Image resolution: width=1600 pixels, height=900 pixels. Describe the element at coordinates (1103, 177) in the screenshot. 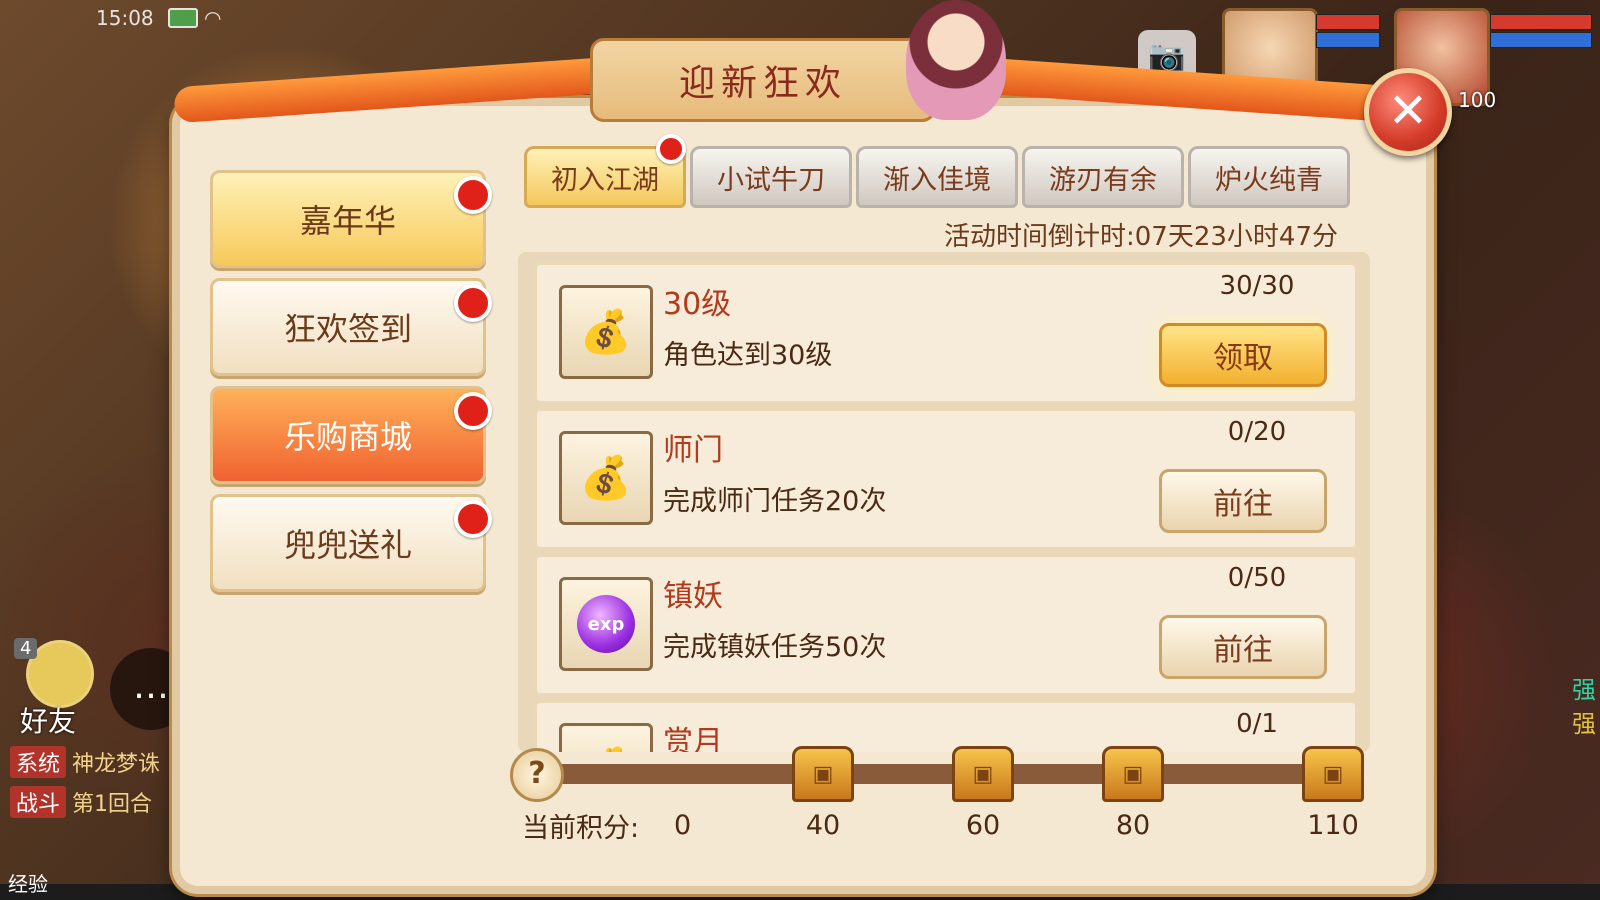

I see `tab-stage-4: 游刃有余` at that location.